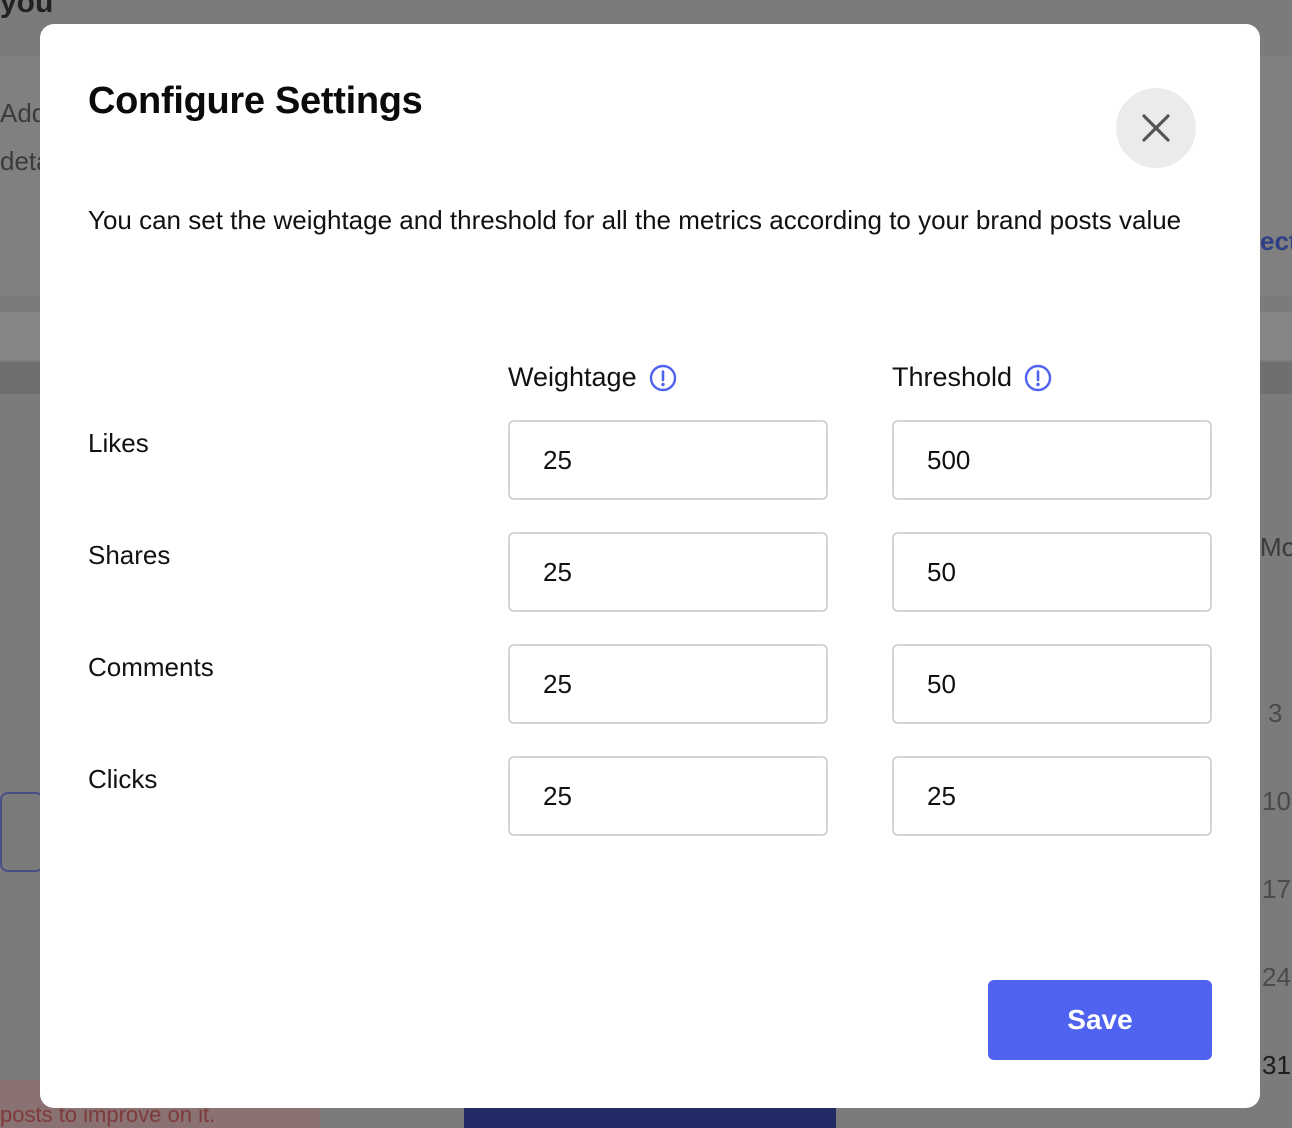  What do you see at coordinates (27, 9) in the screenshot?
I see `background-heading: you` at bounding box center [27, 9].